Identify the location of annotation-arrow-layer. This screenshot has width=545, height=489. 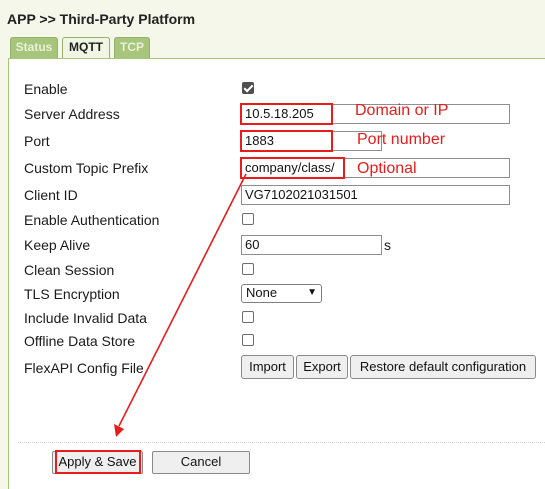
(180, 305).